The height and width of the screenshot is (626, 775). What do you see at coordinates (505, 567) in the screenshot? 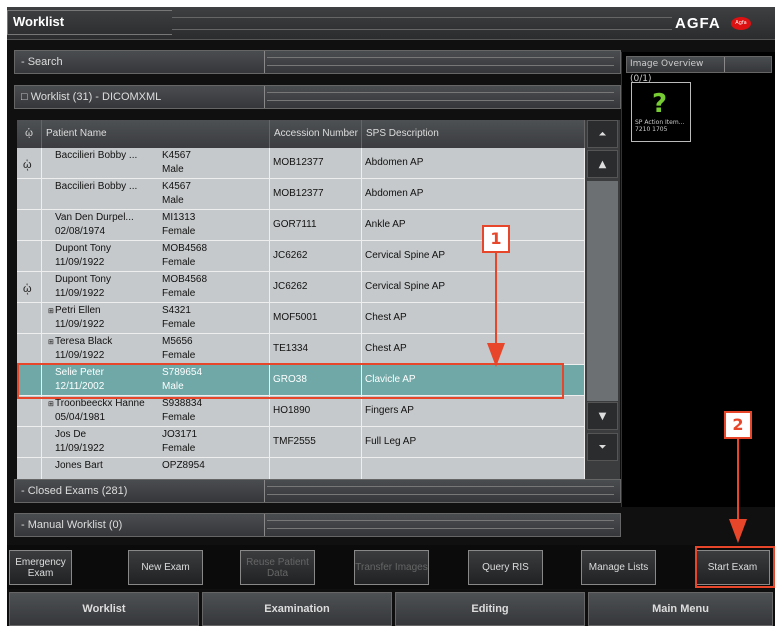
I see `query-ris-button: Query RIS` at bounding box center [505, 567].